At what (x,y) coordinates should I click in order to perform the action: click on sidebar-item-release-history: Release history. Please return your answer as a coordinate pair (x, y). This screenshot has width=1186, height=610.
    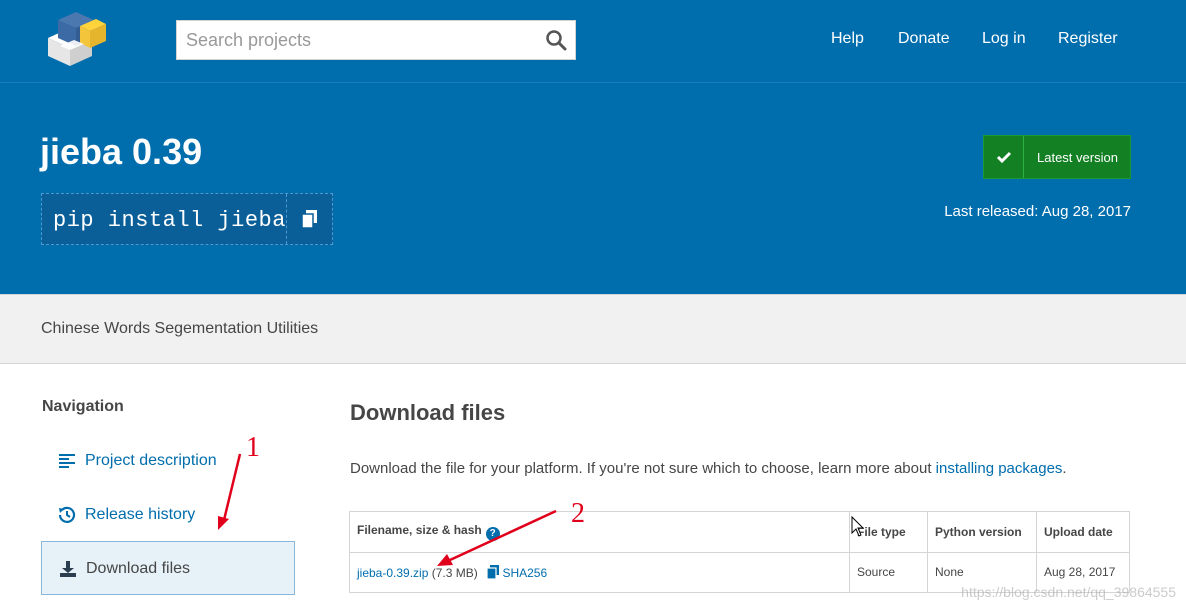
    Looking at the image, I should click on (168, 515).